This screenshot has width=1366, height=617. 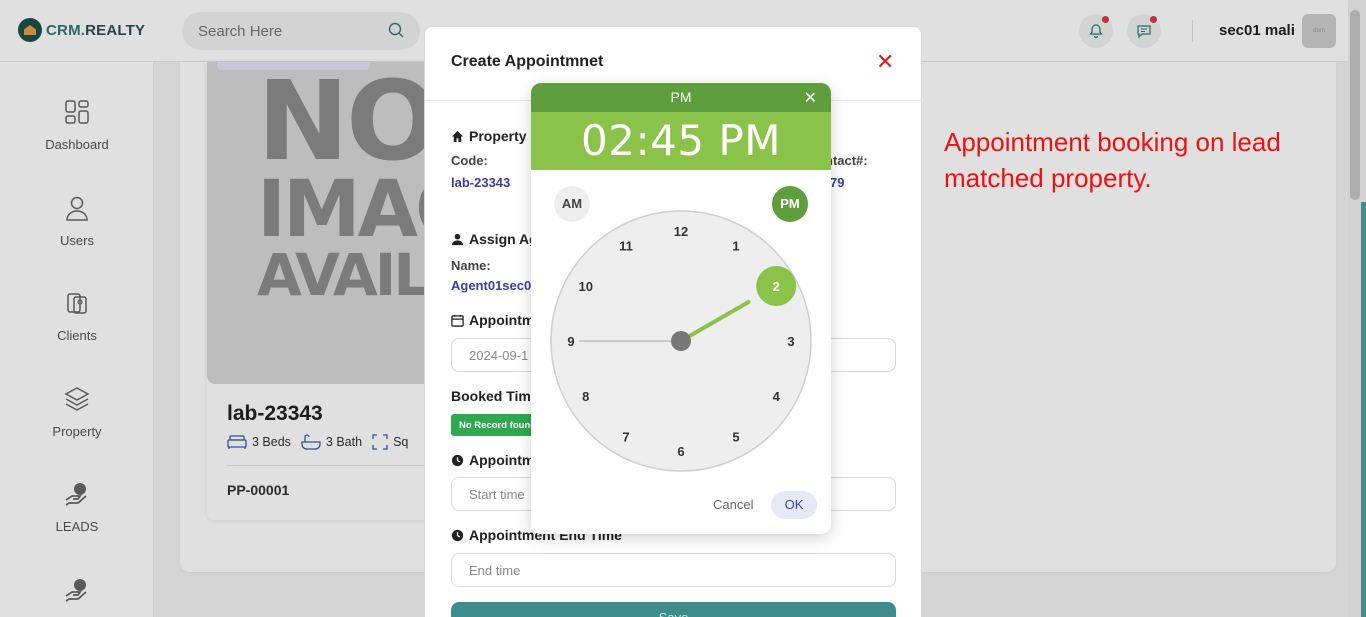 What do you see at coordinates (527, 61) in the screenshot?
I see `modal-title: Create Appointmnet` at bounding box center [527, 61].